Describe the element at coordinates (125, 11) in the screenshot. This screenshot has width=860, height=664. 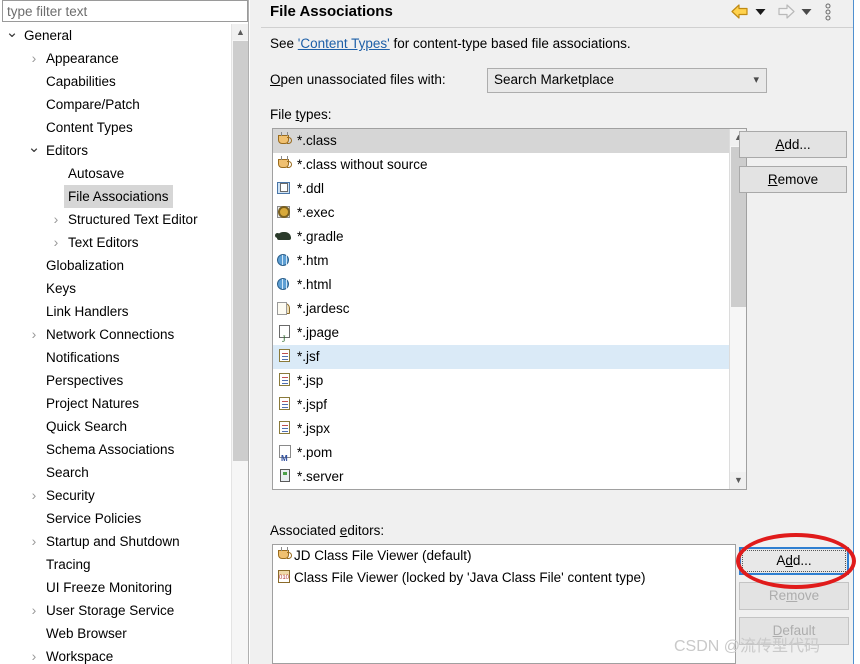
I see `filter-text-input` at that location.